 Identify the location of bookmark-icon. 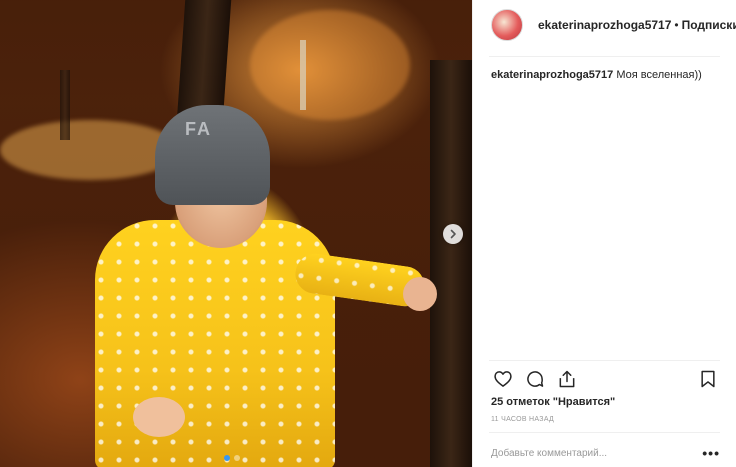
(708, 379).